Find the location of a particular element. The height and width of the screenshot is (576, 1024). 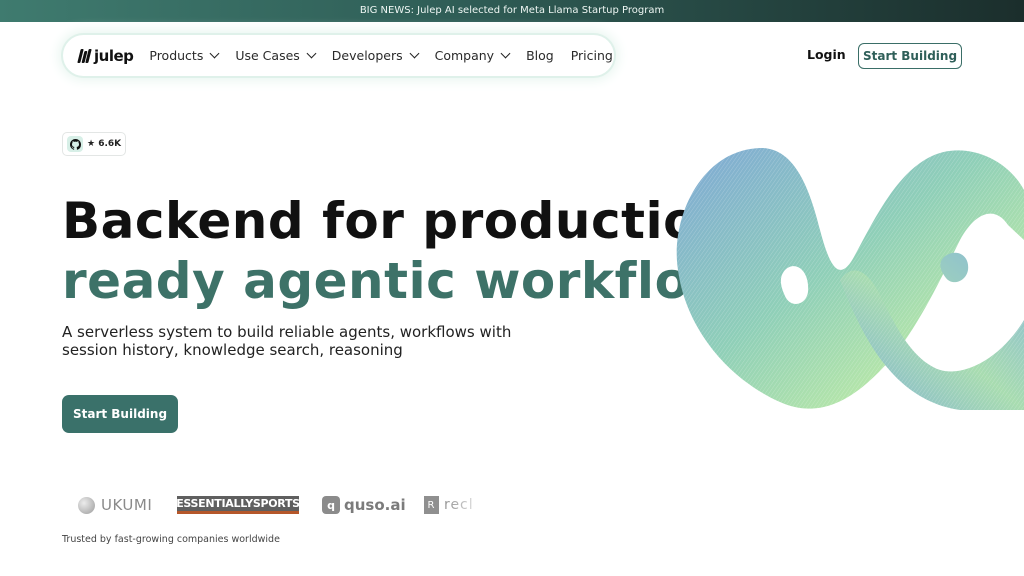

customer-logos: UKUMI ESSENTIALLYSPORTS q quso.ai R recl is located at coordinates (283, 506).